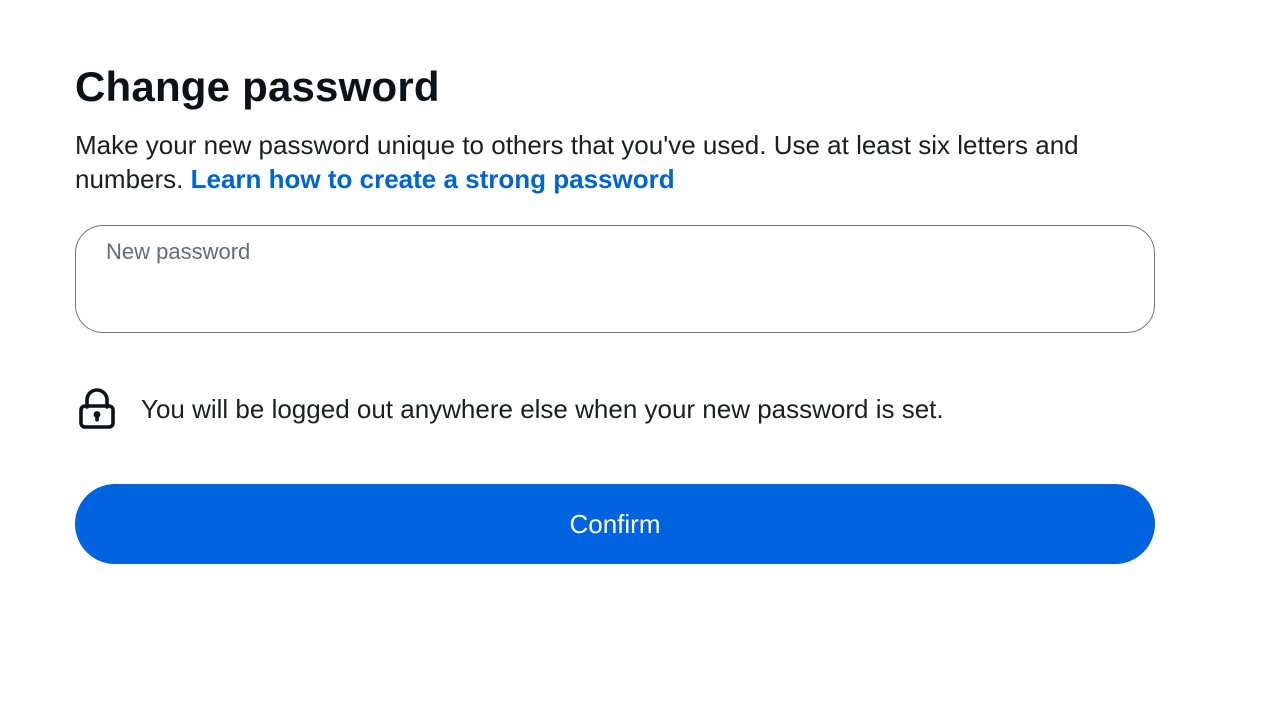  Describe the element at coordinates (257, 86) in the screenshot. I see `page-title: Change password` at that location.